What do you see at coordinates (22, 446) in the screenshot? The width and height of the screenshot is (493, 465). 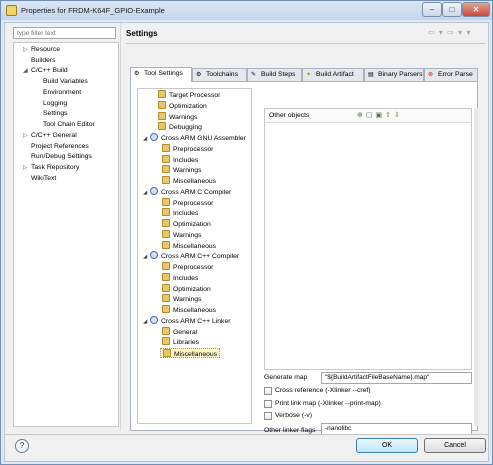 I see `help-button: ?` at bounding box center [22, 446].